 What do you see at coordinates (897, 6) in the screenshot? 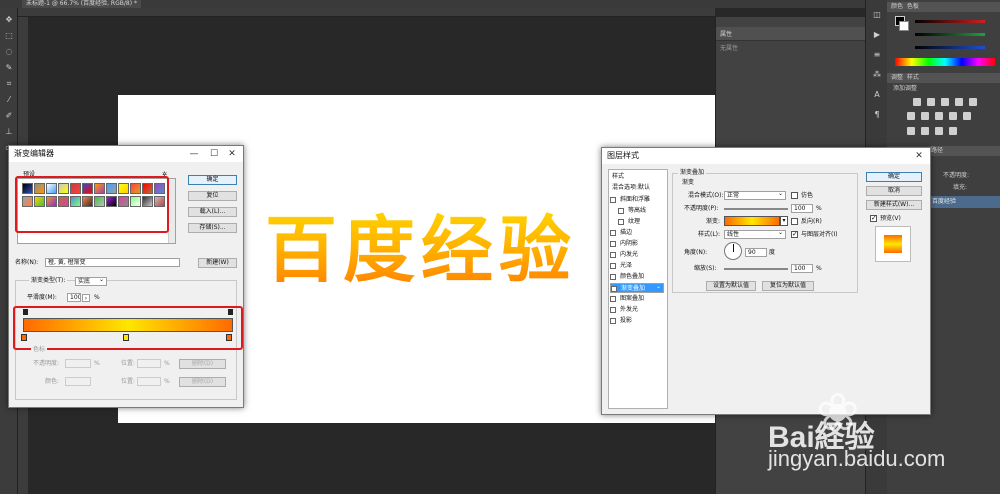
I see `tab-color: 颜色` at bounding box center [897, 6].